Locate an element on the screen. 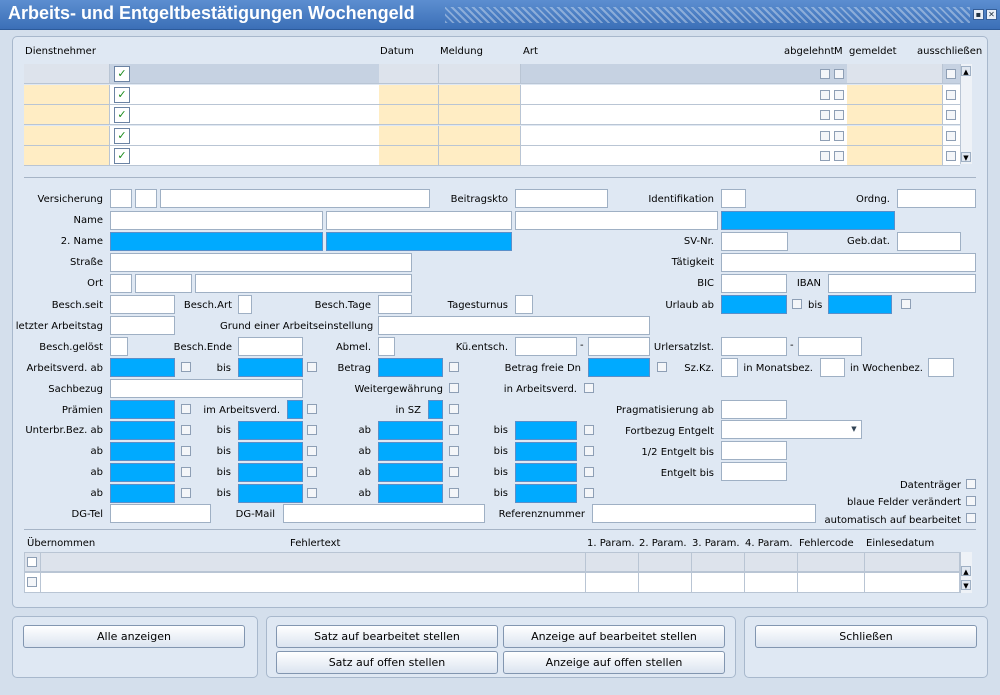  strasse-field is located at coordinates (261, 262).